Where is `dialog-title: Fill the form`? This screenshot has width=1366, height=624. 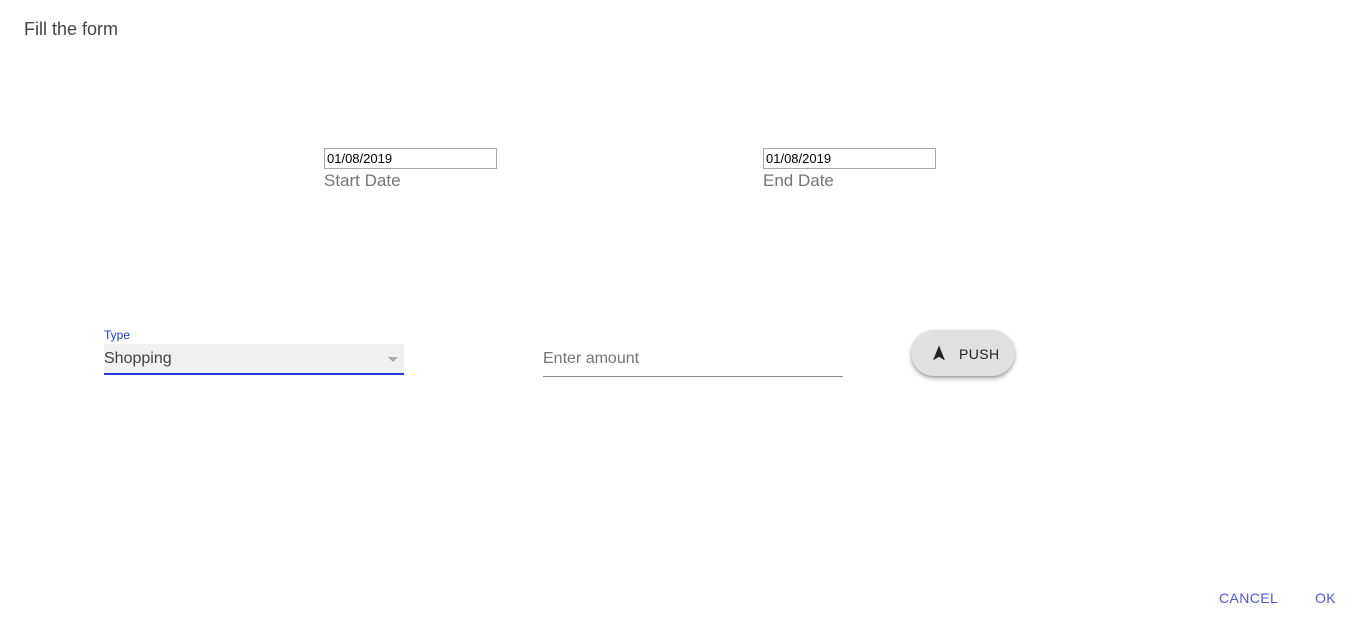
dialog-title: Fill the form is located at coordinates (71, 29).